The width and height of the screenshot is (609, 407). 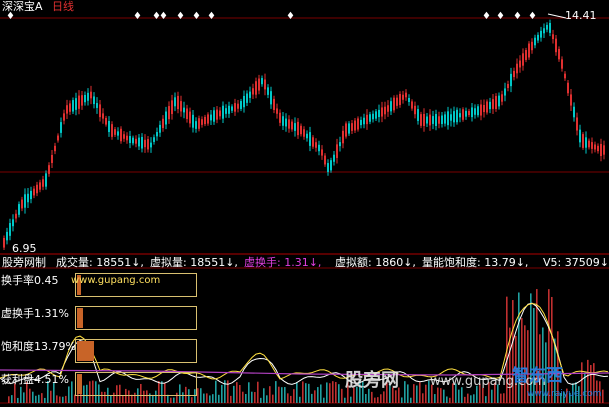 What do you see at coordinates (136, 318) in the screenshot?
I see `gauge-virtual-turnover` at bounding box center [136, 318].